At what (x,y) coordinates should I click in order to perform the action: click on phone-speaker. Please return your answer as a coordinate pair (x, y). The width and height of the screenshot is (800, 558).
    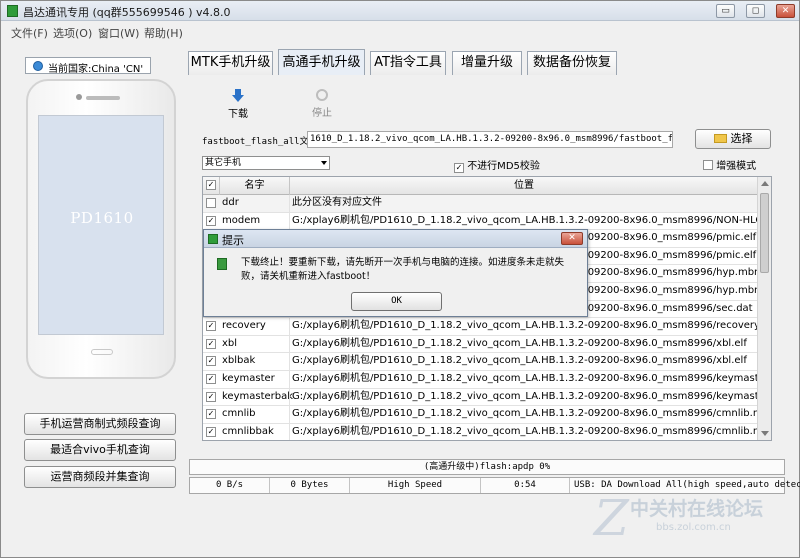
    Looking at the image, I should click on (103, 98).